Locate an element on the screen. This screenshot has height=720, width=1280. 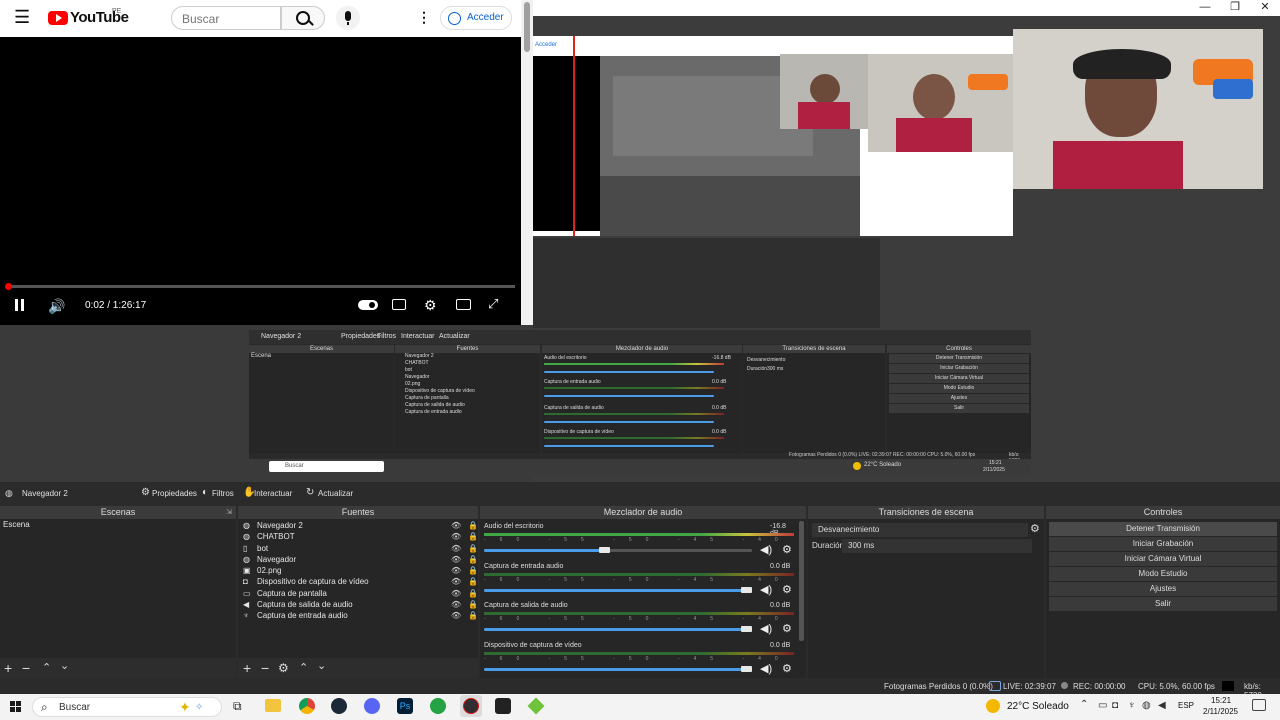
source-item: ◍ Navegador 👁 🔒 is located at coordinates (358, 559).